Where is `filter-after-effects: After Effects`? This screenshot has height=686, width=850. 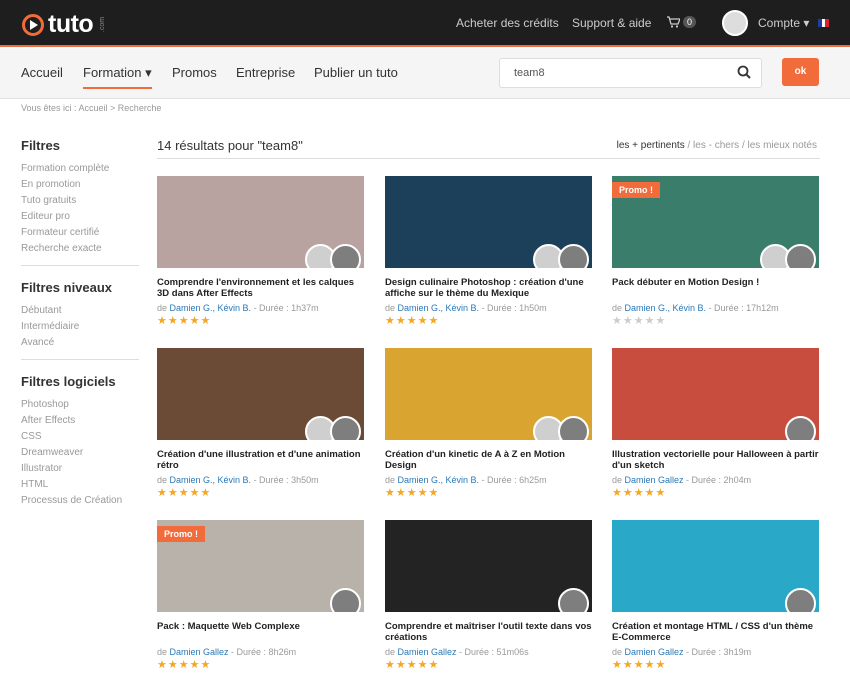
filter-after-effects: After Effects is located at coordinates (80, 420).